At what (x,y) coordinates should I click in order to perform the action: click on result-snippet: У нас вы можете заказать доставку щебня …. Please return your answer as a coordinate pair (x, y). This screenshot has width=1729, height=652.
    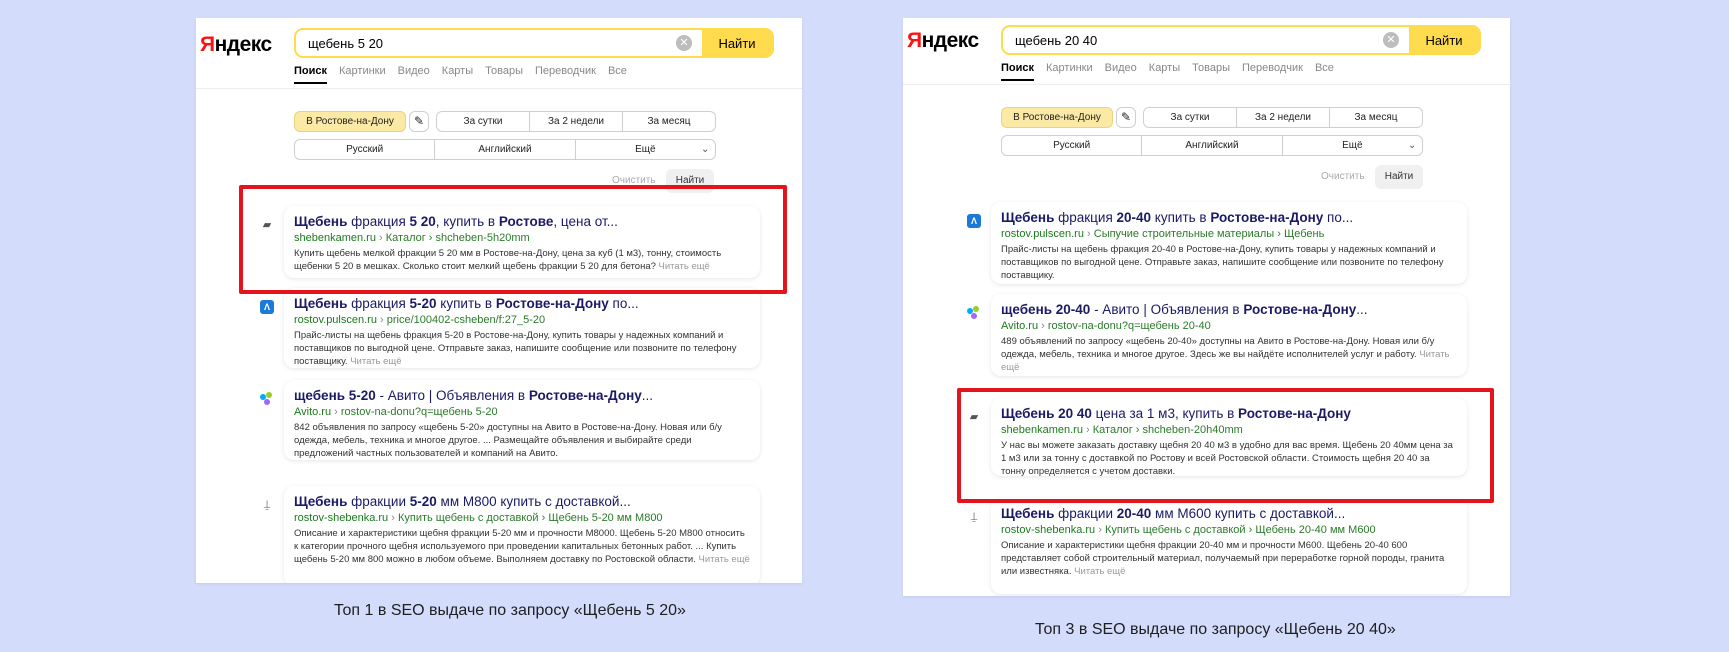
    Looking at the image, I should click on (1227, 458).